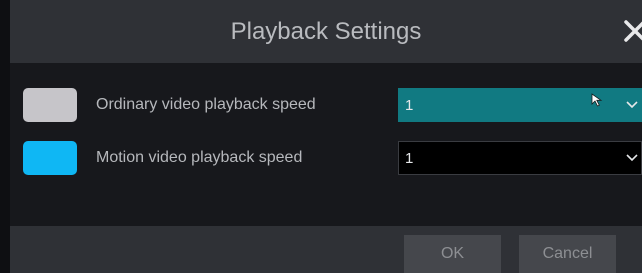  What do you see at coordinates (326, 106) in the screenshot?
I see `ordinary-speed-row: Ordinary video playback speed 1` at bounding box center [326, 106].